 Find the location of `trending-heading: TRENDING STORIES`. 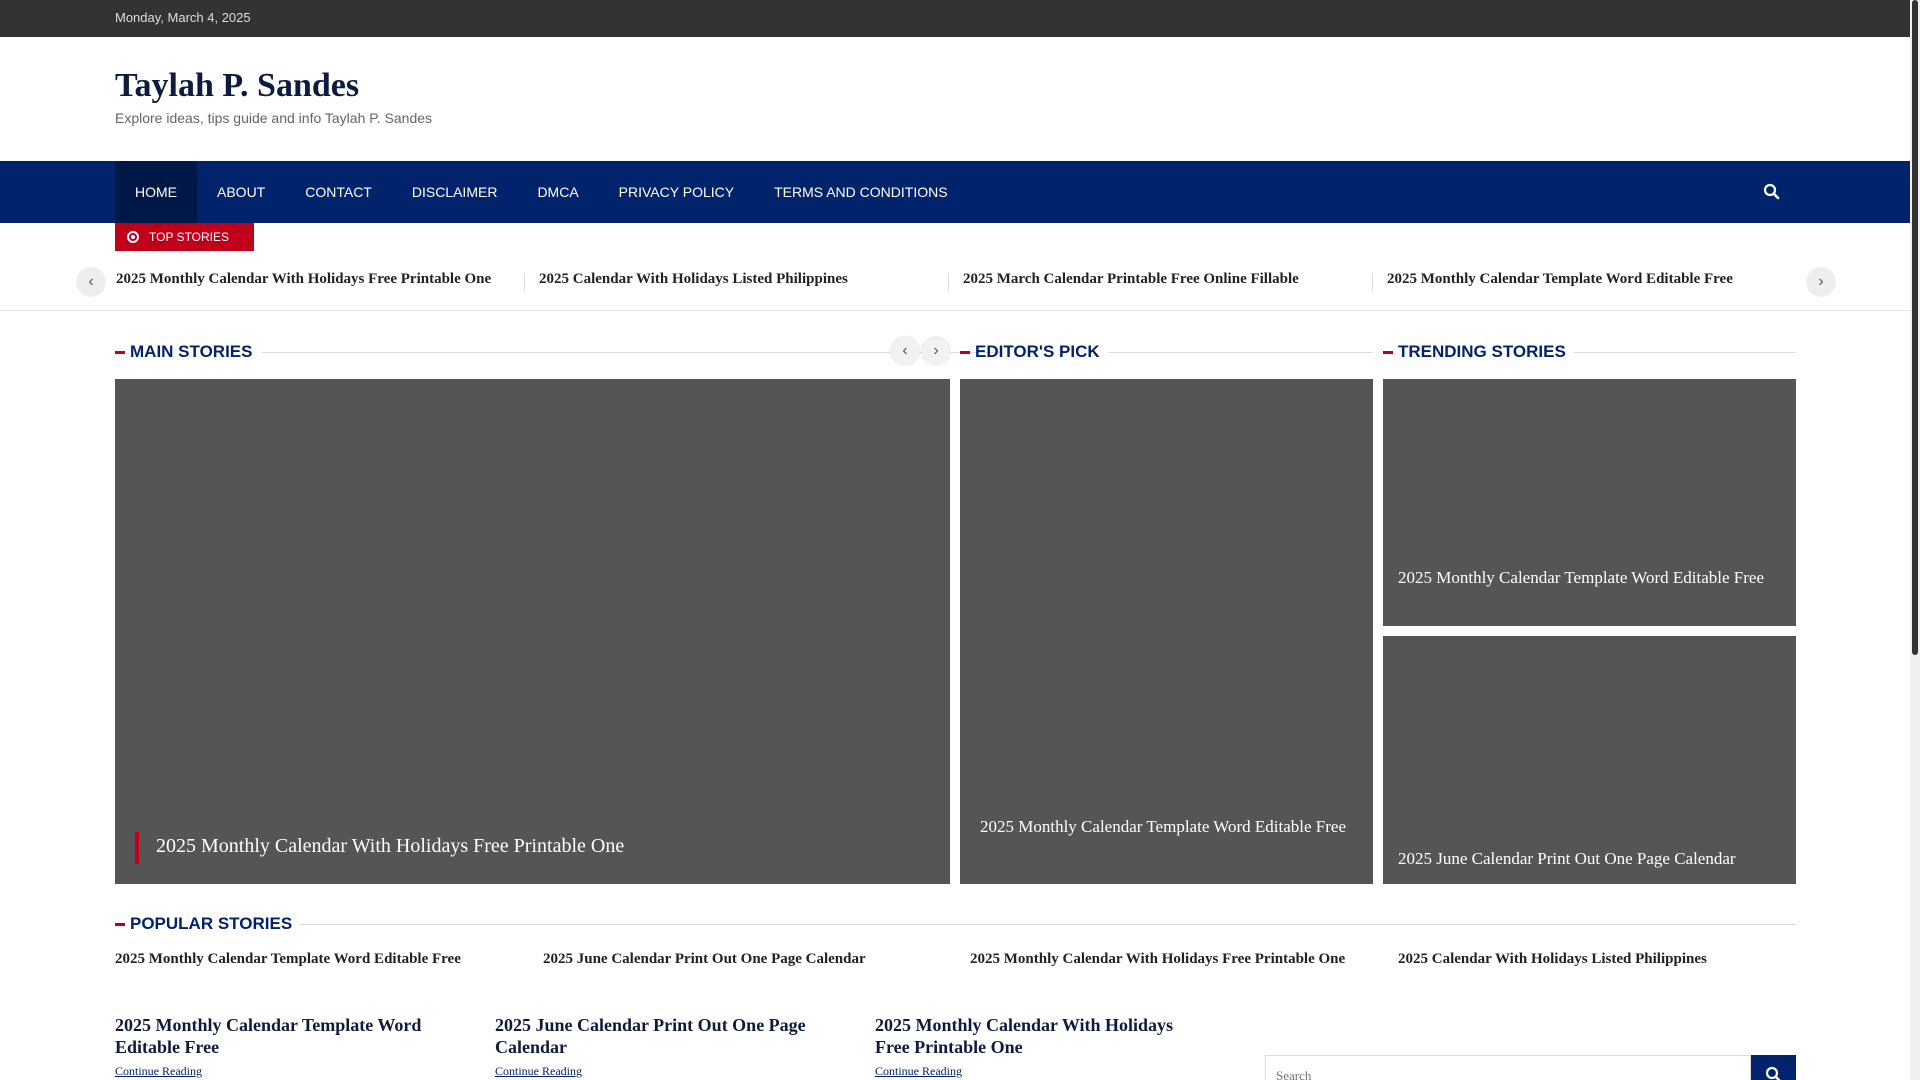

trending-heading: TRENDING STORIES is located at coordinates (1589, 352).